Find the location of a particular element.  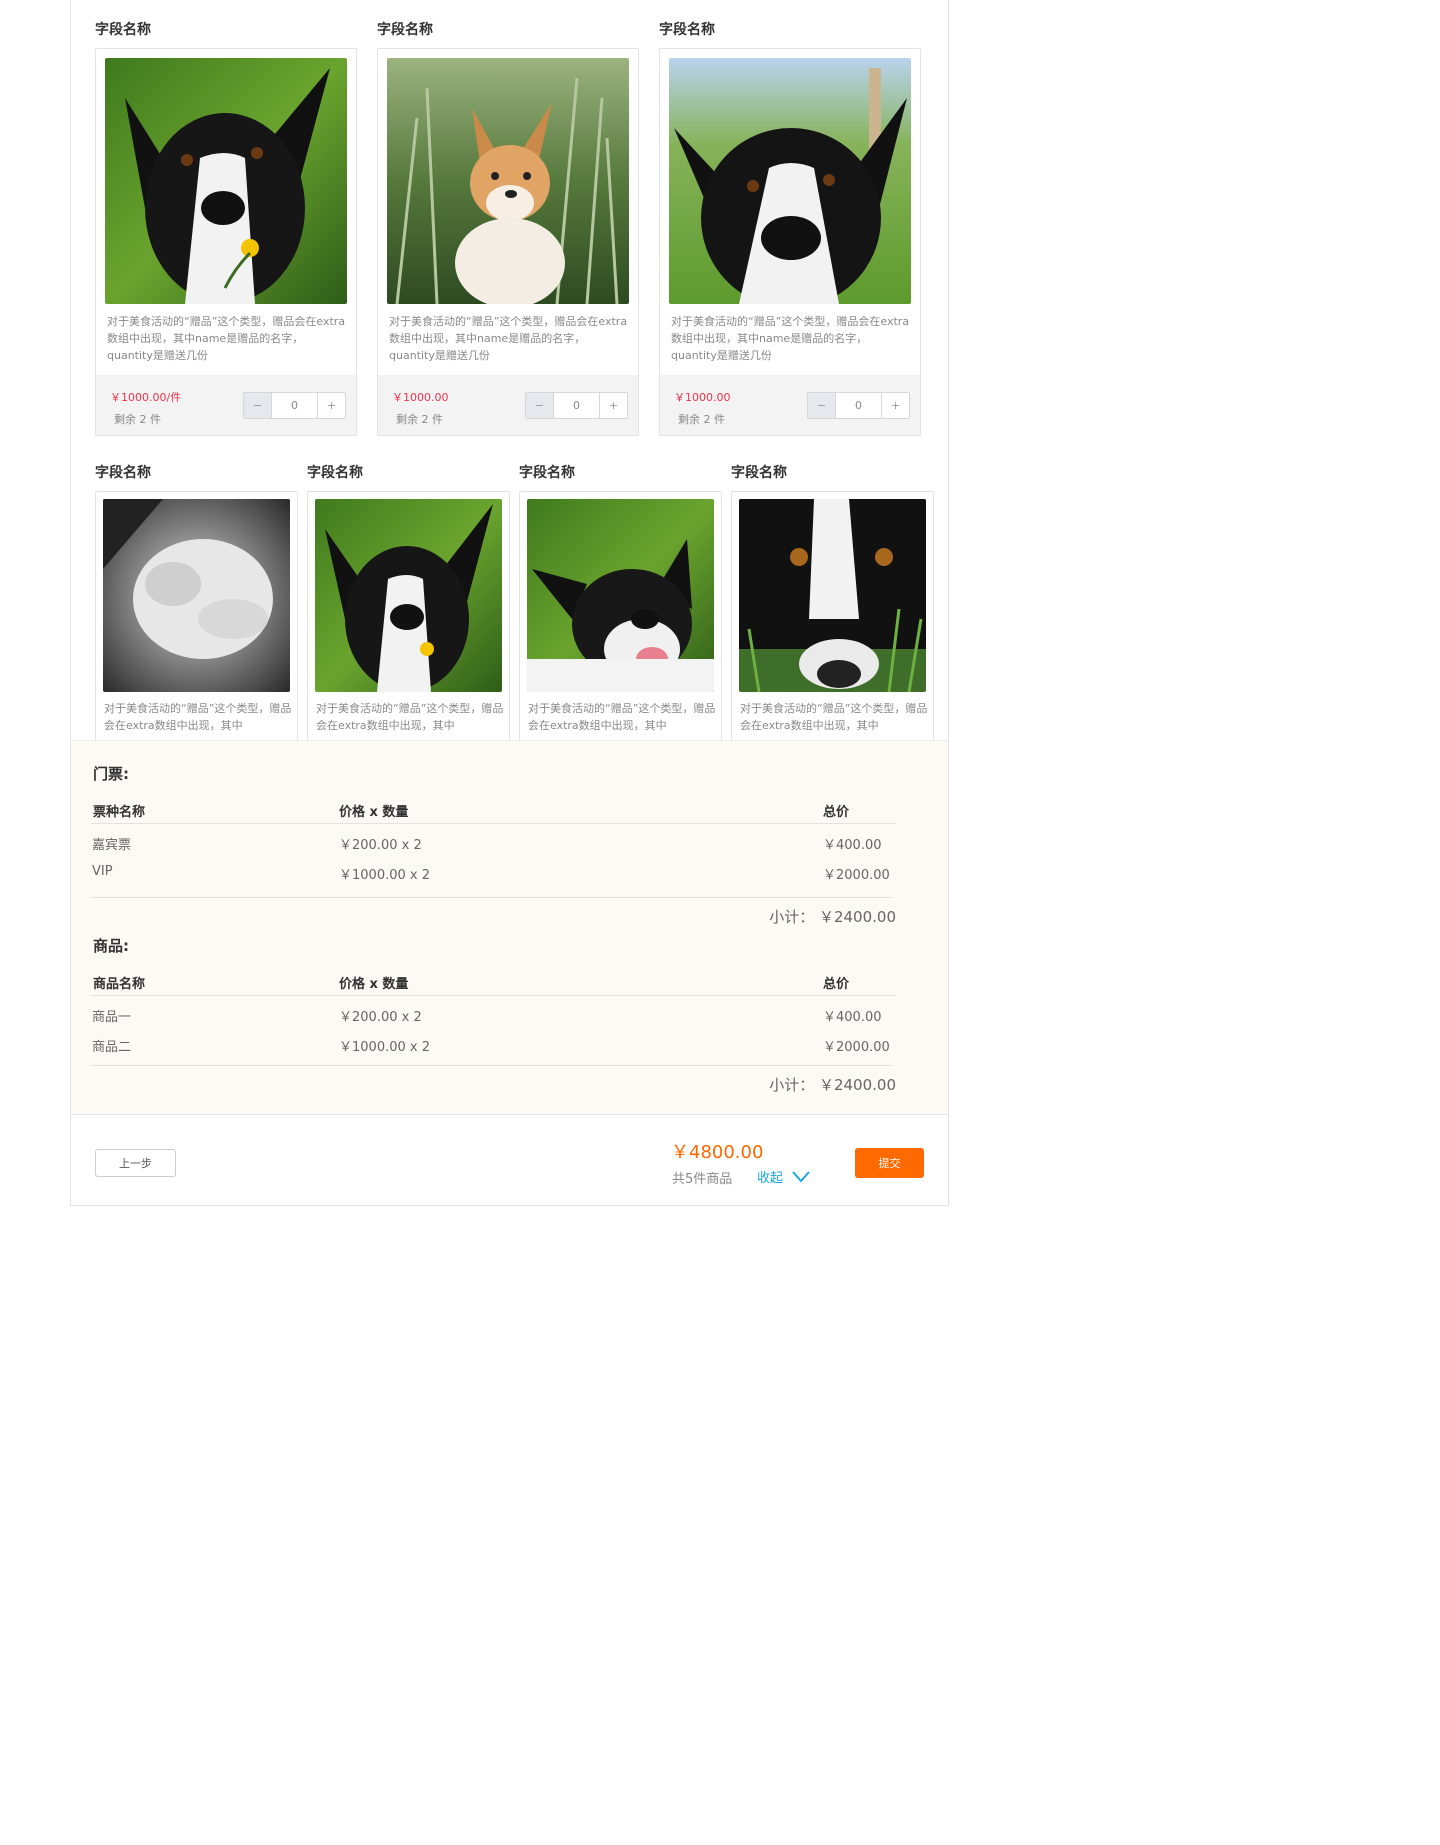

previous-step-button: 上一步 is located at coordinates (135, 1163).